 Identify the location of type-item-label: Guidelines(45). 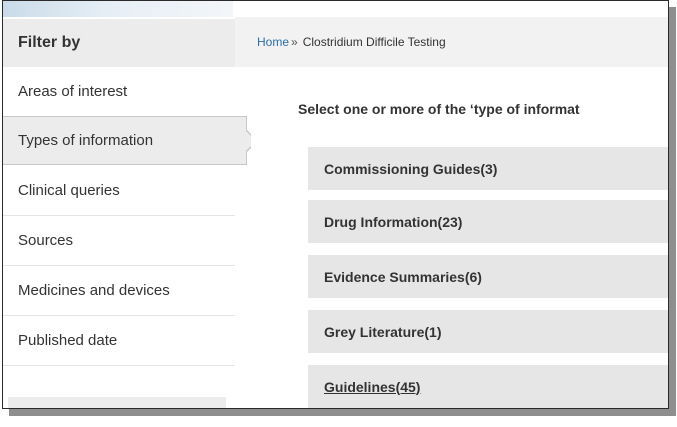
(372, 386).